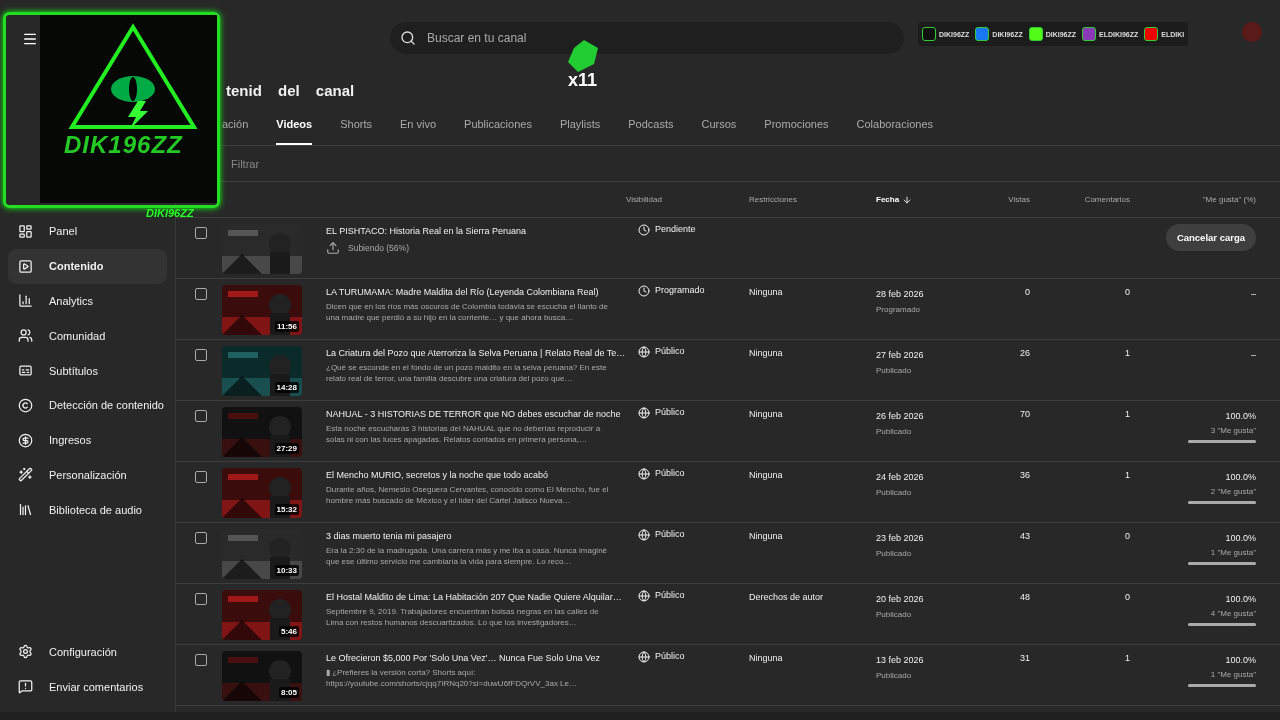  Describe the element at coordinates (476, 414) in the screenshot. I see `video-title: NAHUAL - 3 HISTORIAS DE TERROR que NO debes escuchar de noche` at that location.